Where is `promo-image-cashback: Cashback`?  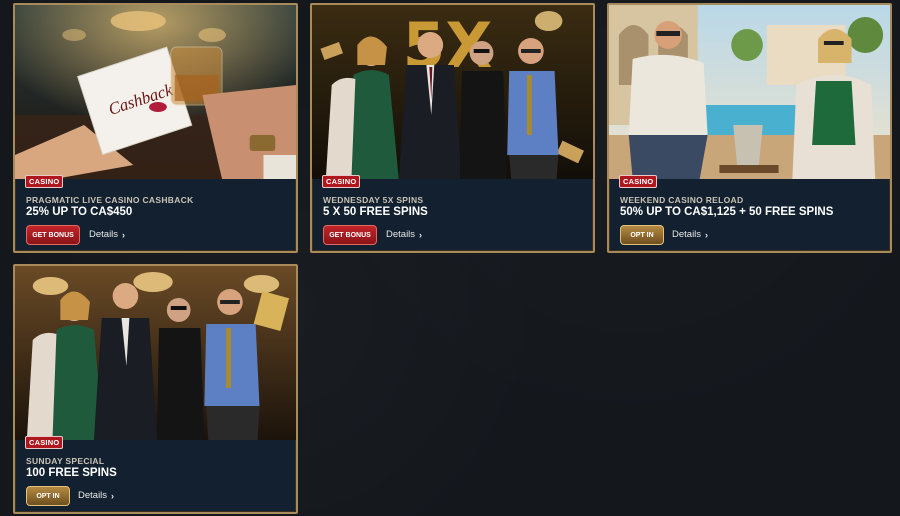 promo-image-cashback: Cashback is located at coordinates (155, 92).